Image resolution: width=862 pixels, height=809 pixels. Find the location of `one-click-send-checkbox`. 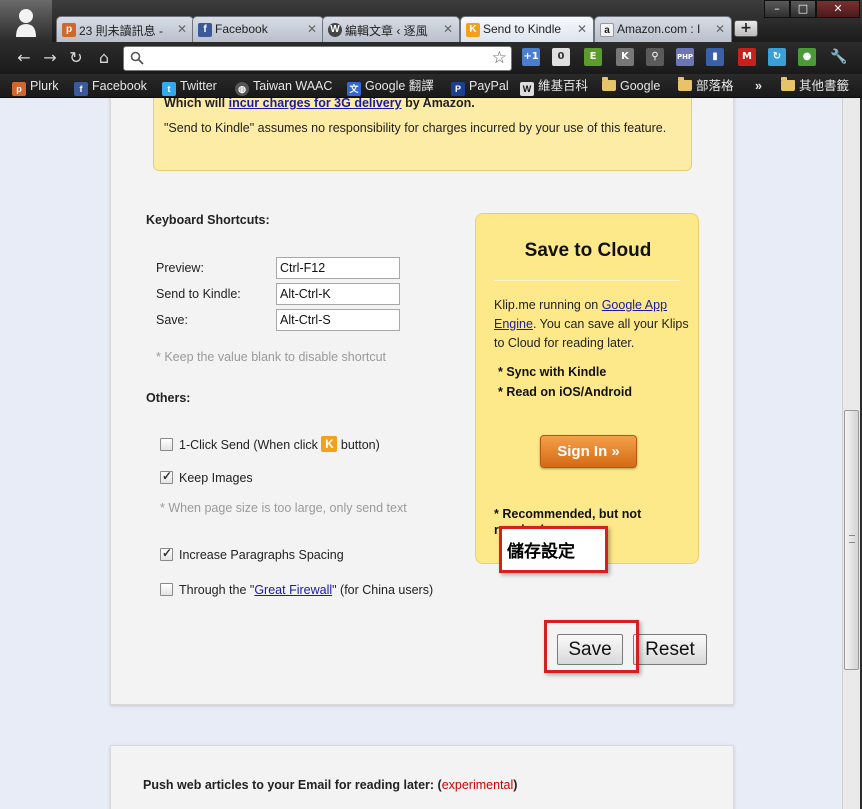

one-click-send-checkbox is located at coordinates (166, 444).